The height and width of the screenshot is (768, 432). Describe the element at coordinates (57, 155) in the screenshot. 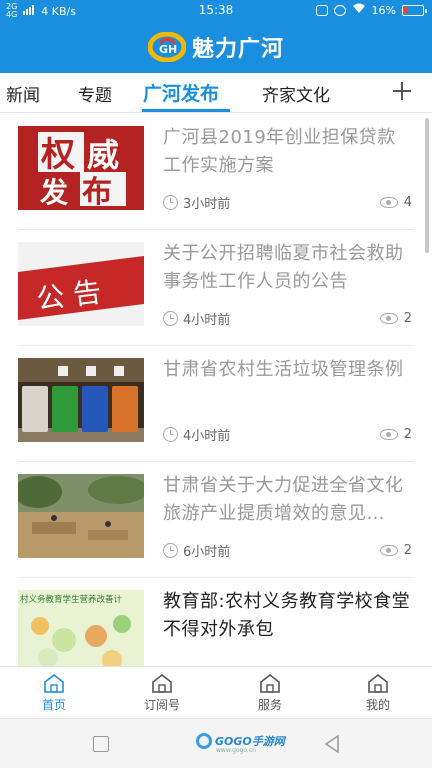

I see `svg-text: 权` at that location.